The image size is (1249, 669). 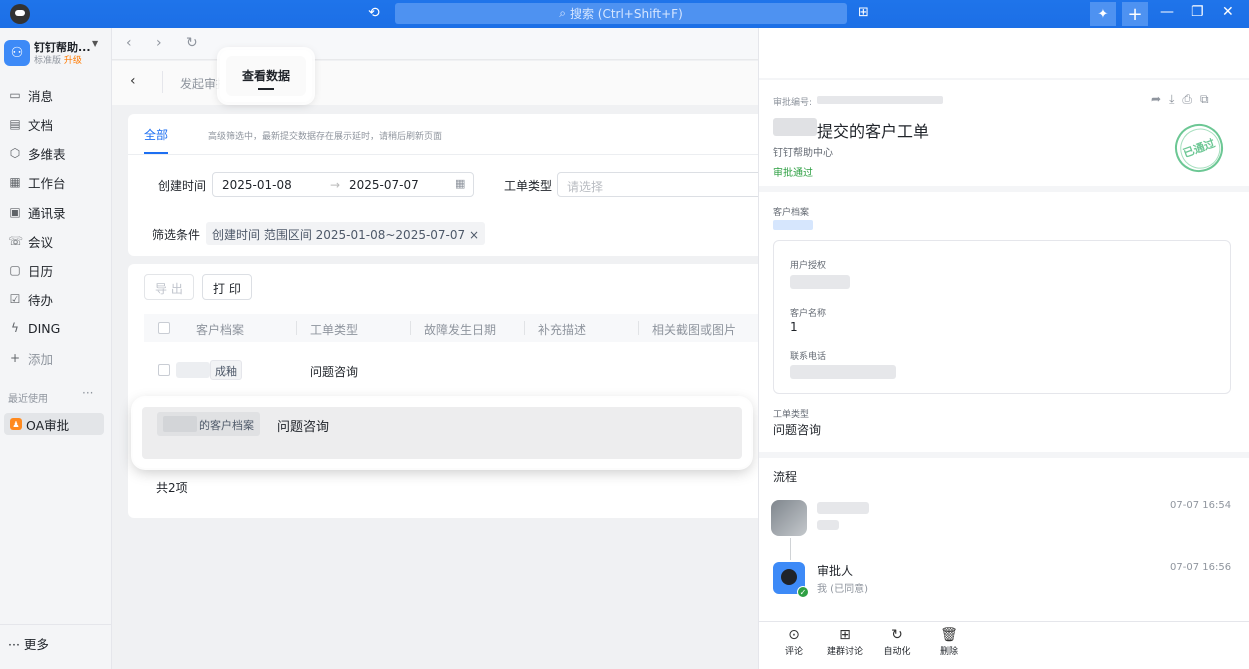 I want to click on magic-wand-icon: ✦, so click(x=1103, y=14).